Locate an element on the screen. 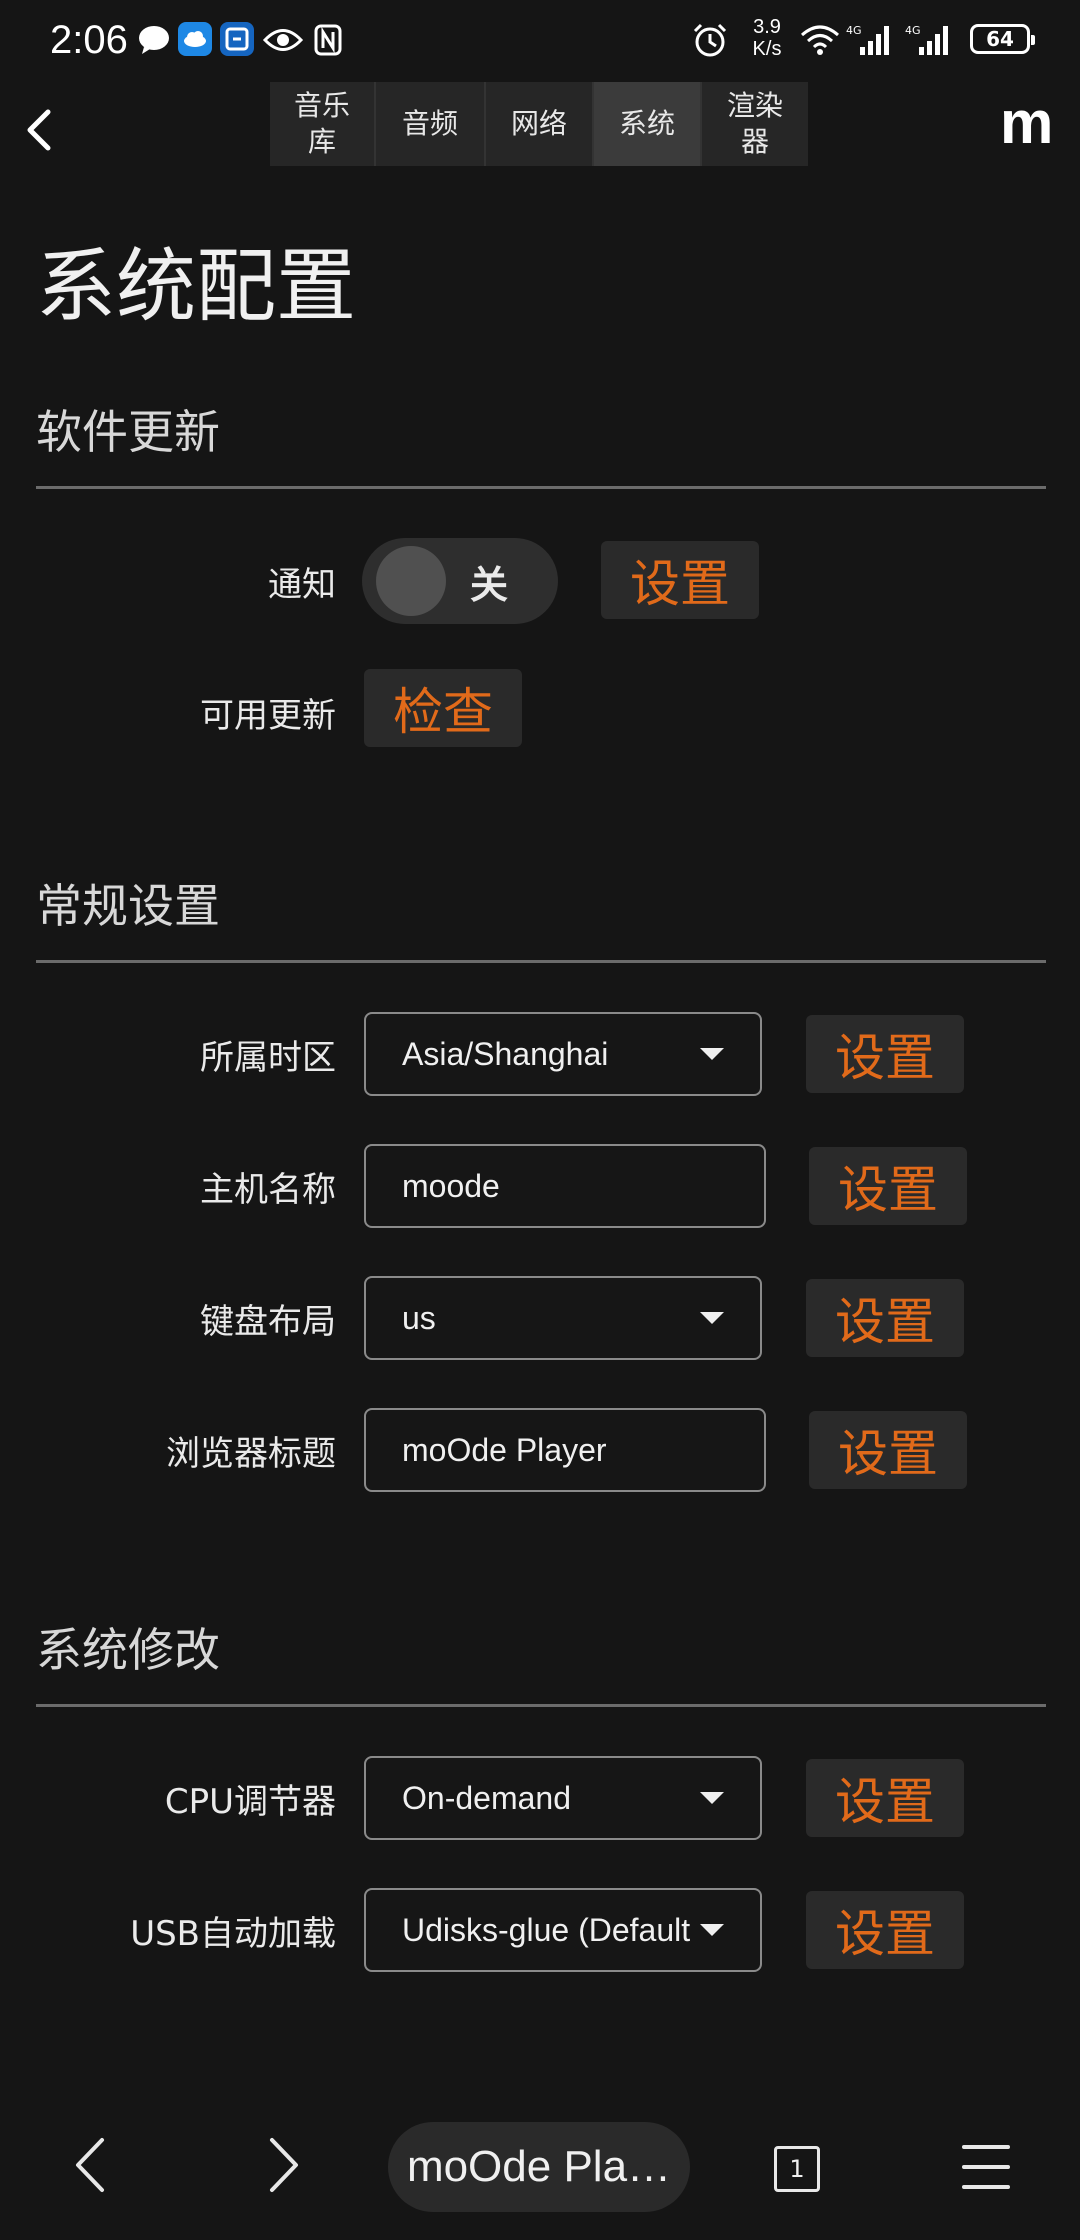 The height and width of the screenshot is (2240, 1080). nfc-icon is located at coordinates (328, 40).